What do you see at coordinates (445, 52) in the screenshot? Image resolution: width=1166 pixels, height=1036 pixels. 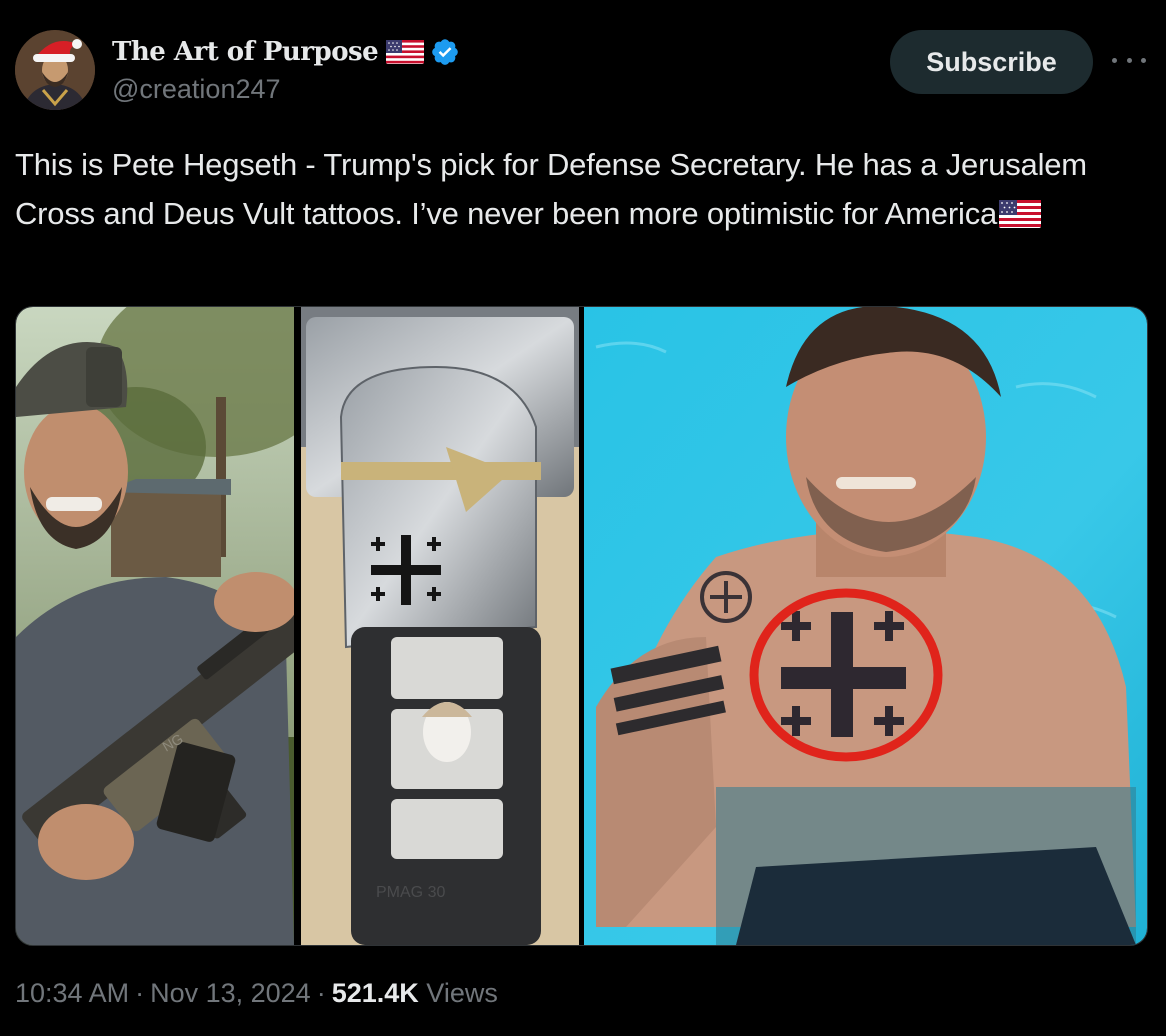 I see `verified-badge-icon` at bounding box center [445, 52].